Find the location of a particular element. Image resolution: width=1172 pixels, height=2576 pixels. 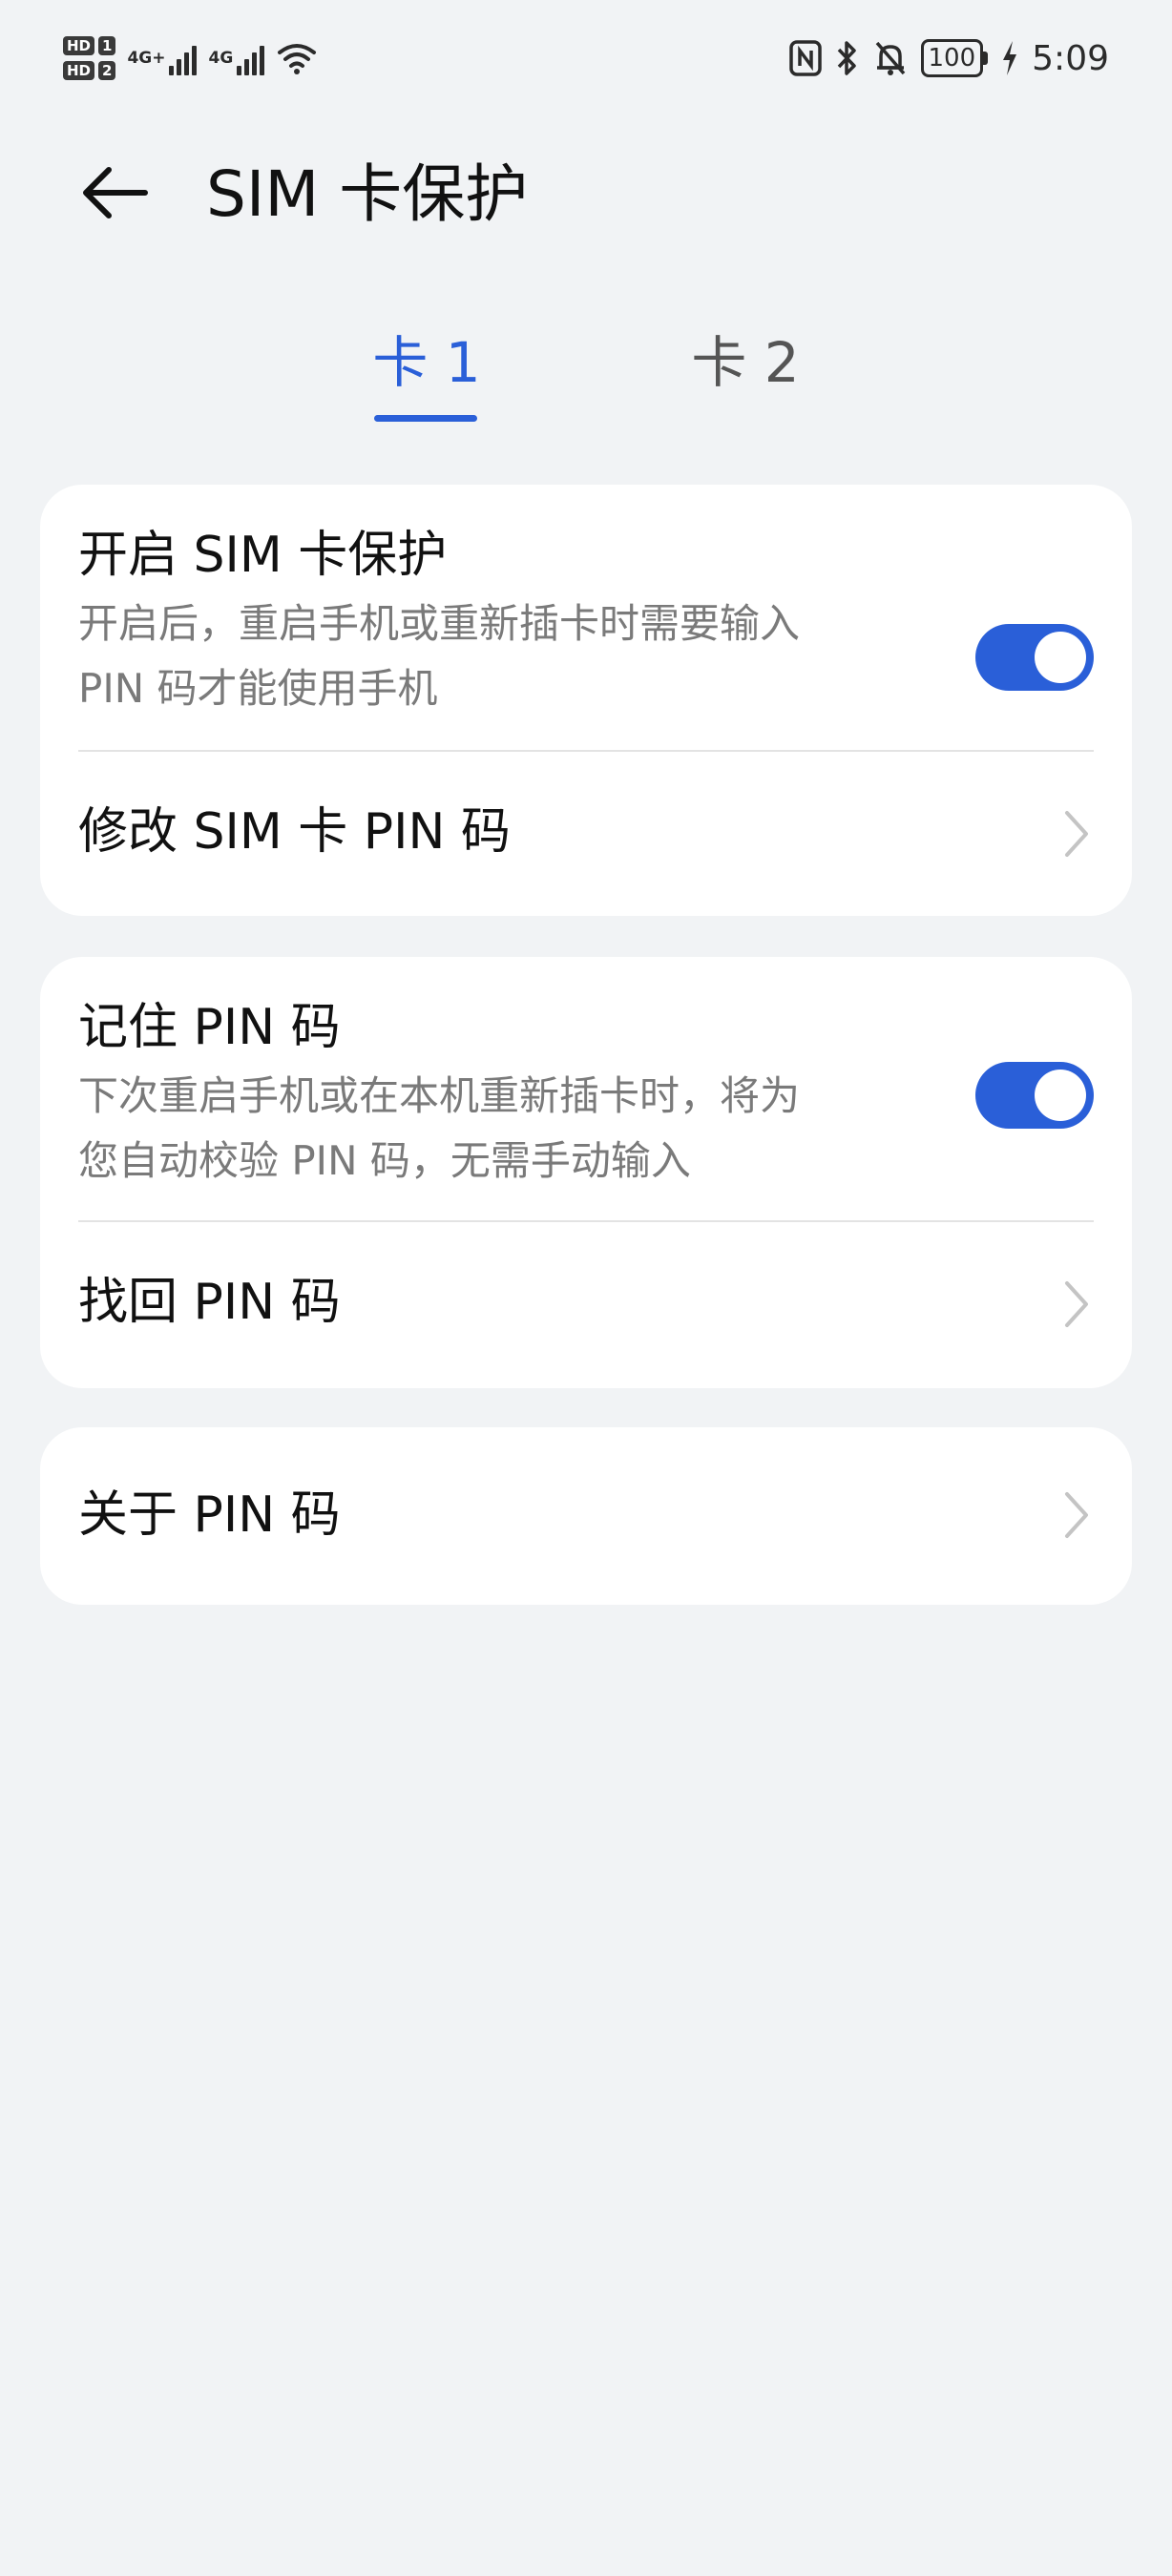

sim2-hd-badge: HD is located at coordinates (79, 70).